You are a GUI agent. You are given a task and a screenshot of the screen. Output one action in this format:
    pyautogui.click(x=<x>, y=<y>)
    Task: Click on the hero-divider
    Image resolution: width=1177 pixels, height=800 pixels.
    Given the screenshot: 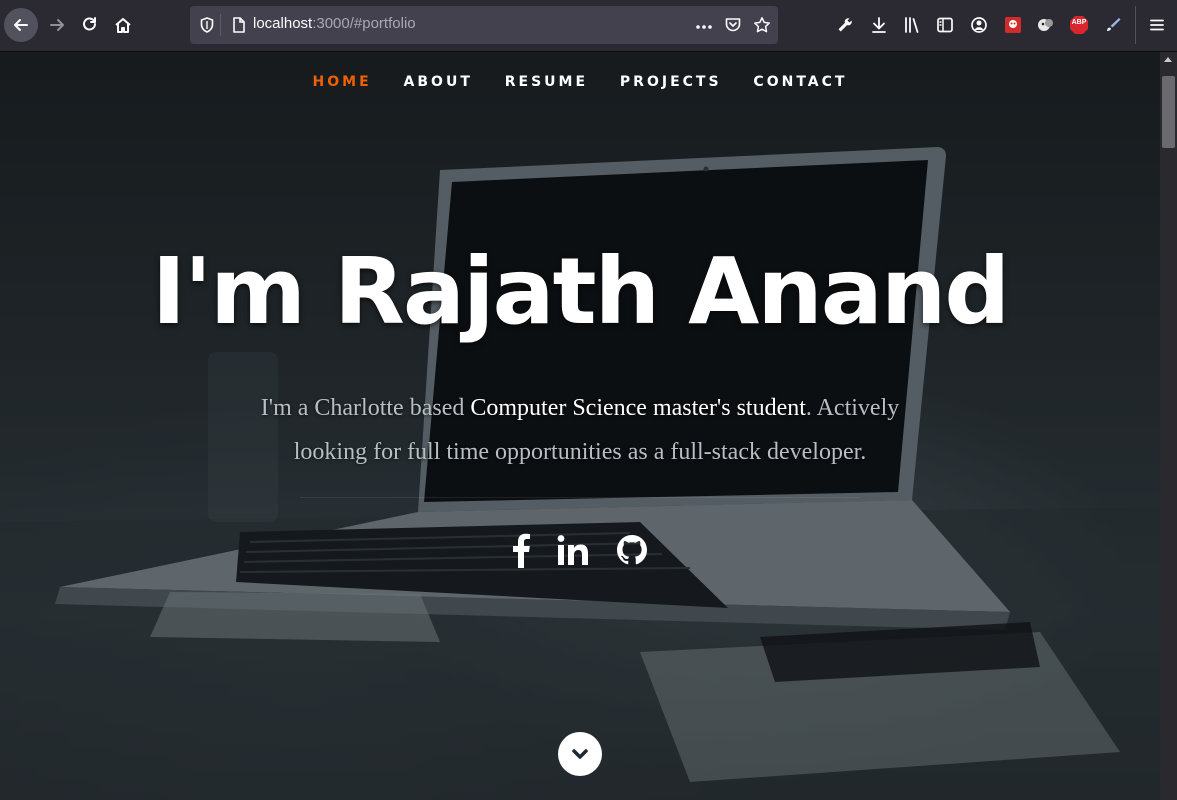 What is the action you would take?
    pyautogui.click(x=580, y=497)
    